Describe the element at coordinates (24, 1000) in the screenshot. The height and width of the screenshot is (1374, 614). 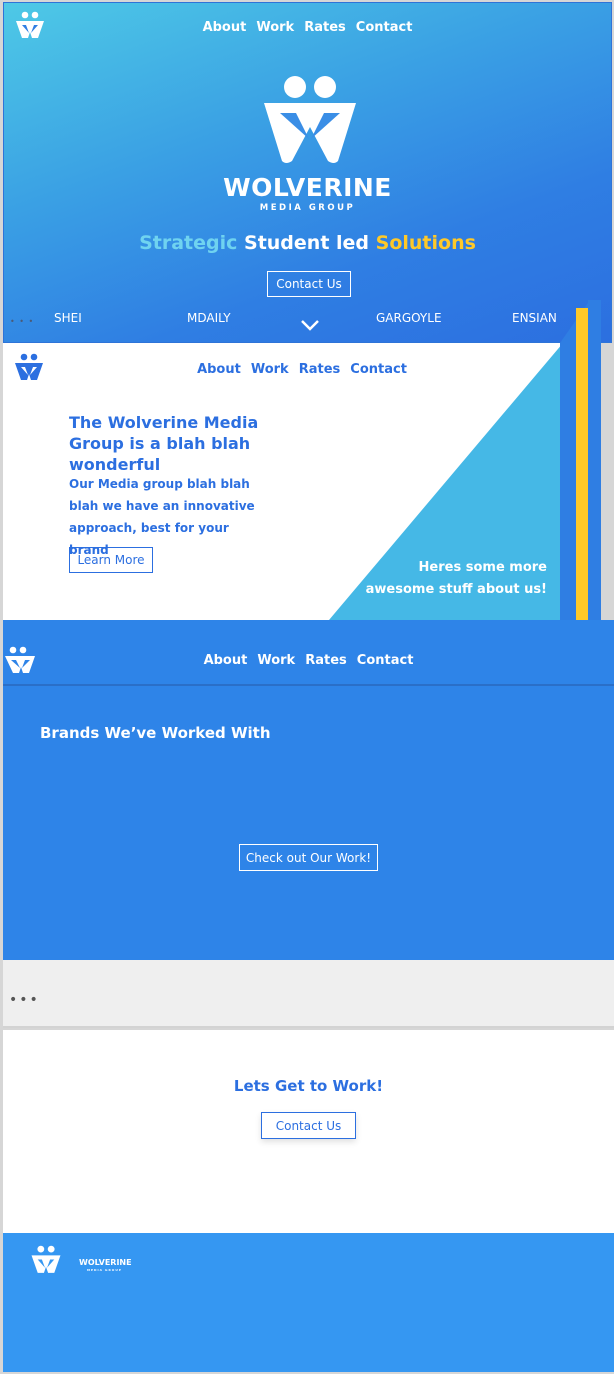
I see `more-dots-icon: •••` at that location.